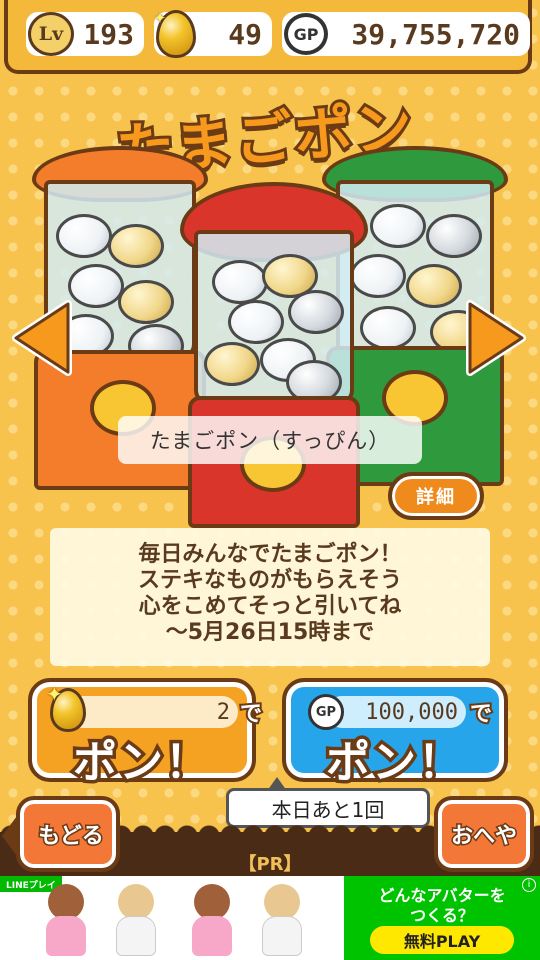  Describe the element at coordinates (436, 496) in the screenshot. I see `detail-button: 詳細` at that location.